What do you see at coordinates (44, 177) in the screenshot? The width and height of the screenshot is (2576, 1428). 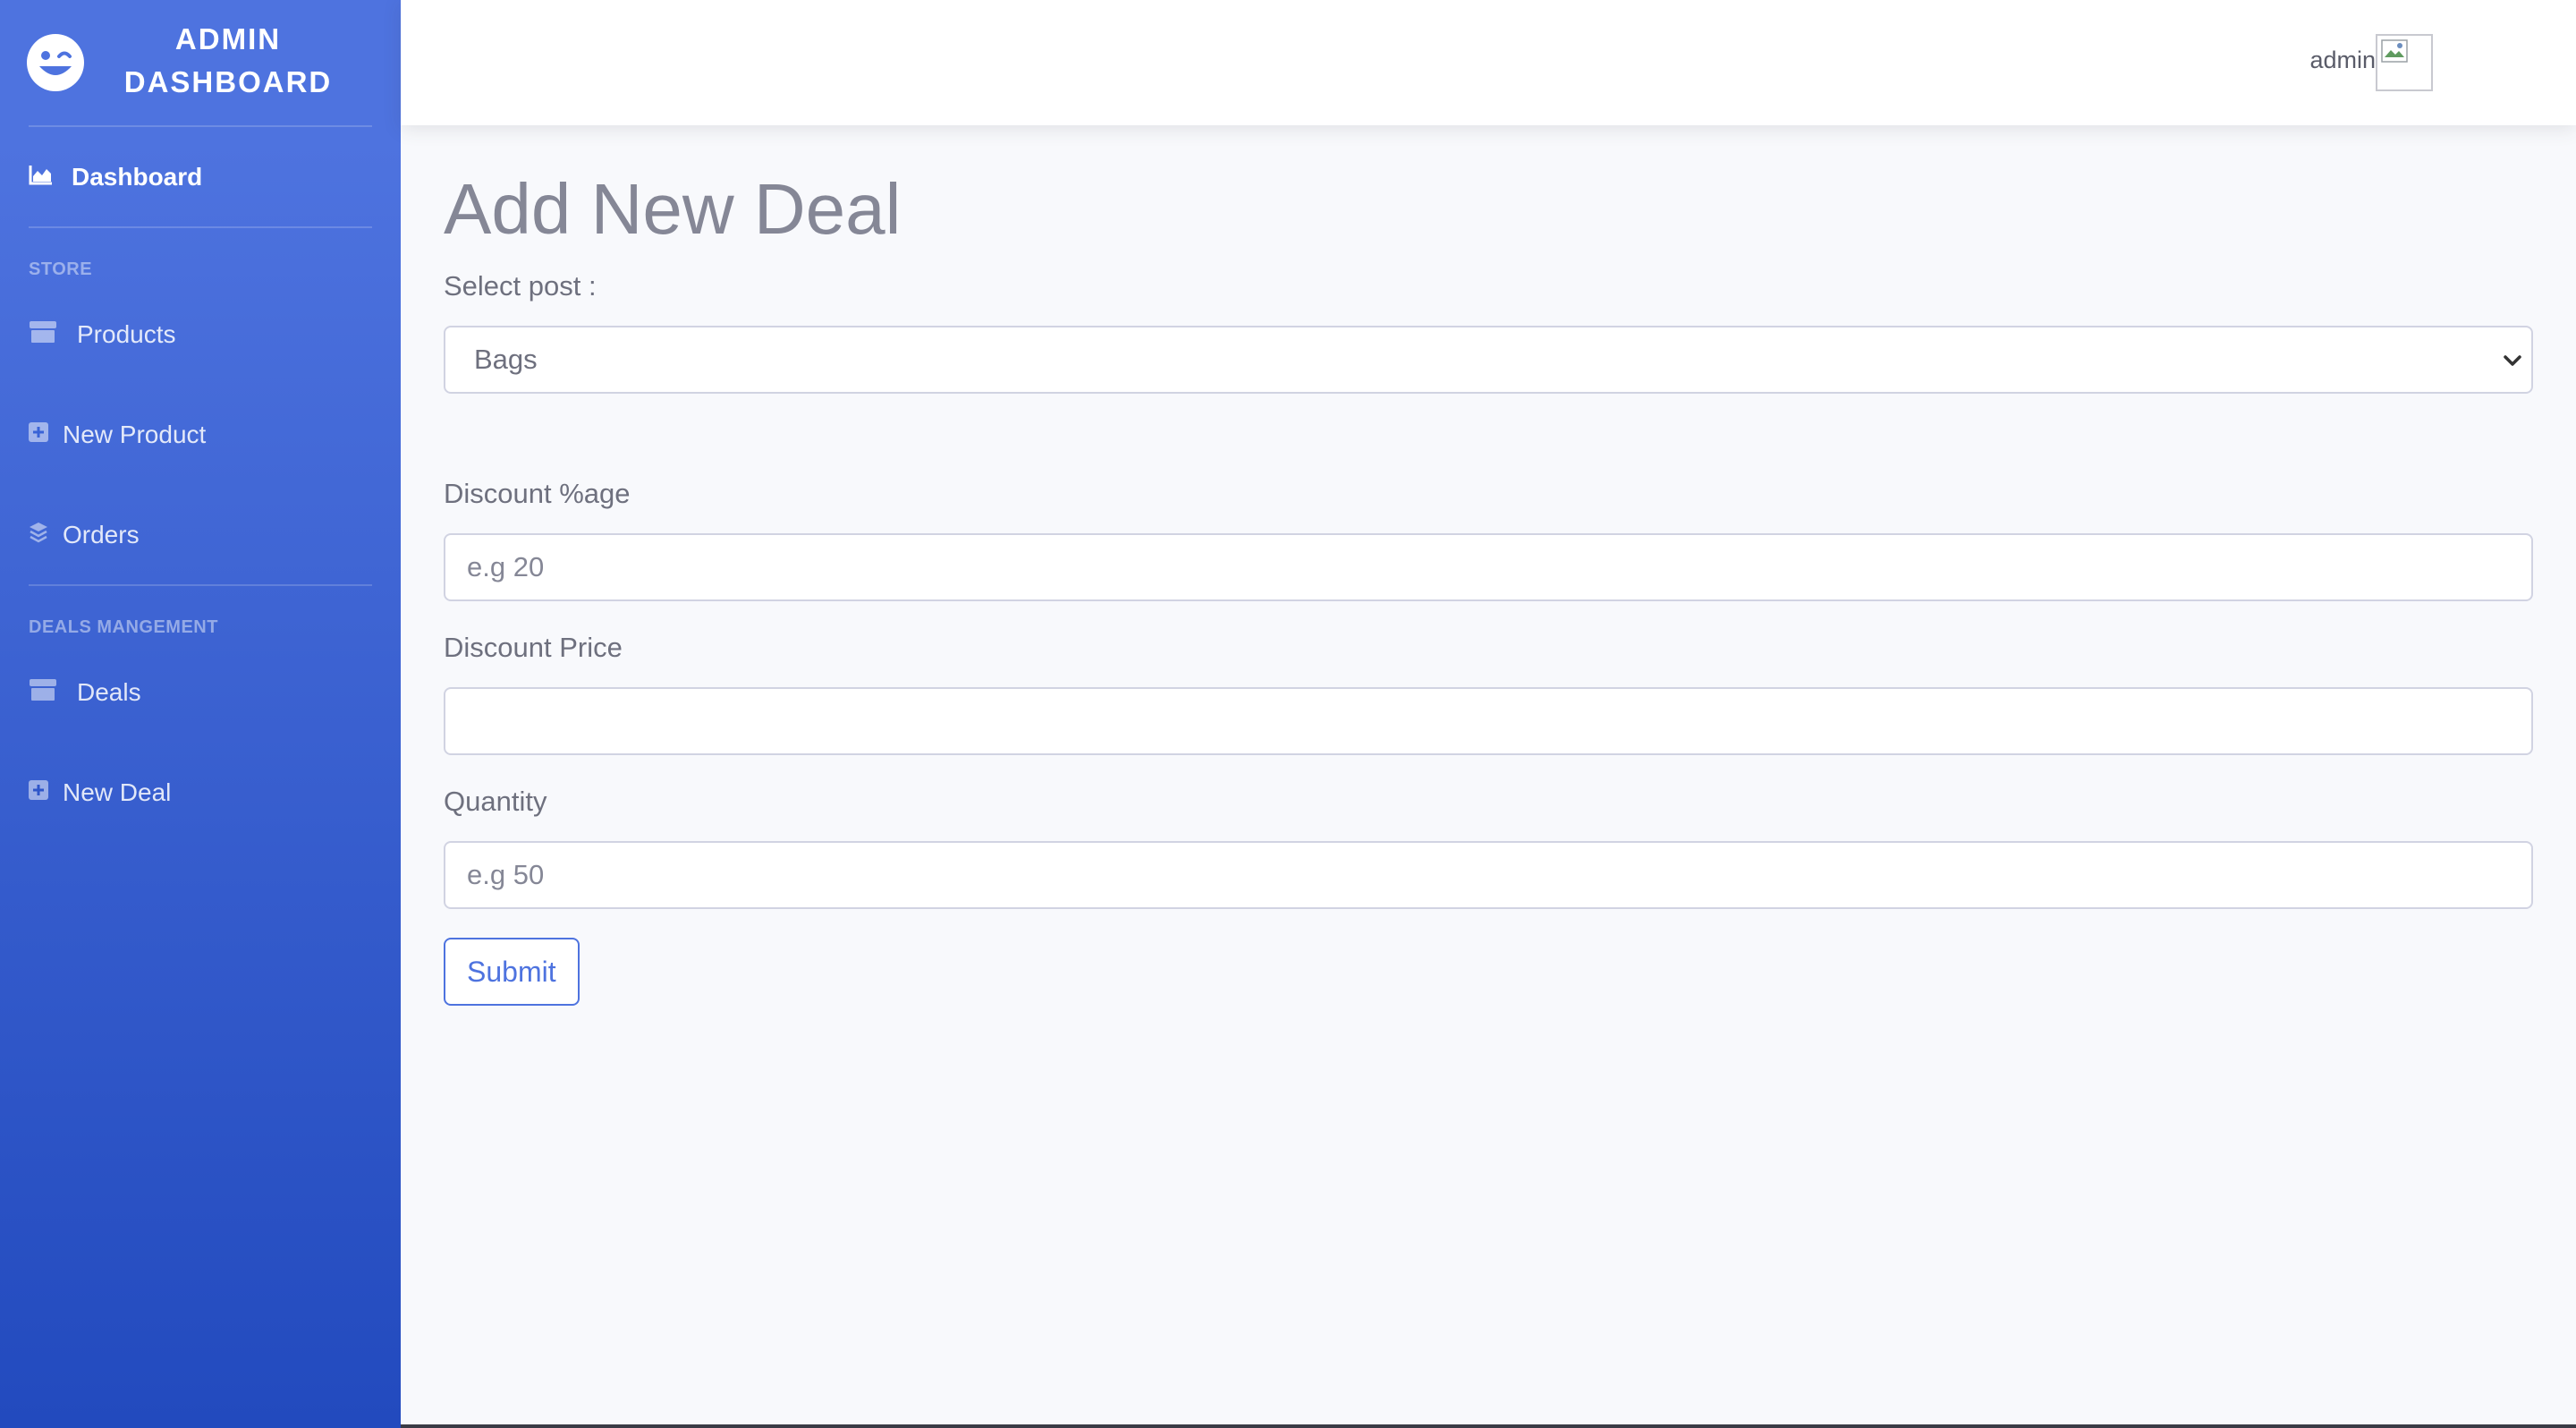 I see `chart-area-icon` at bounding box center [44, 177].